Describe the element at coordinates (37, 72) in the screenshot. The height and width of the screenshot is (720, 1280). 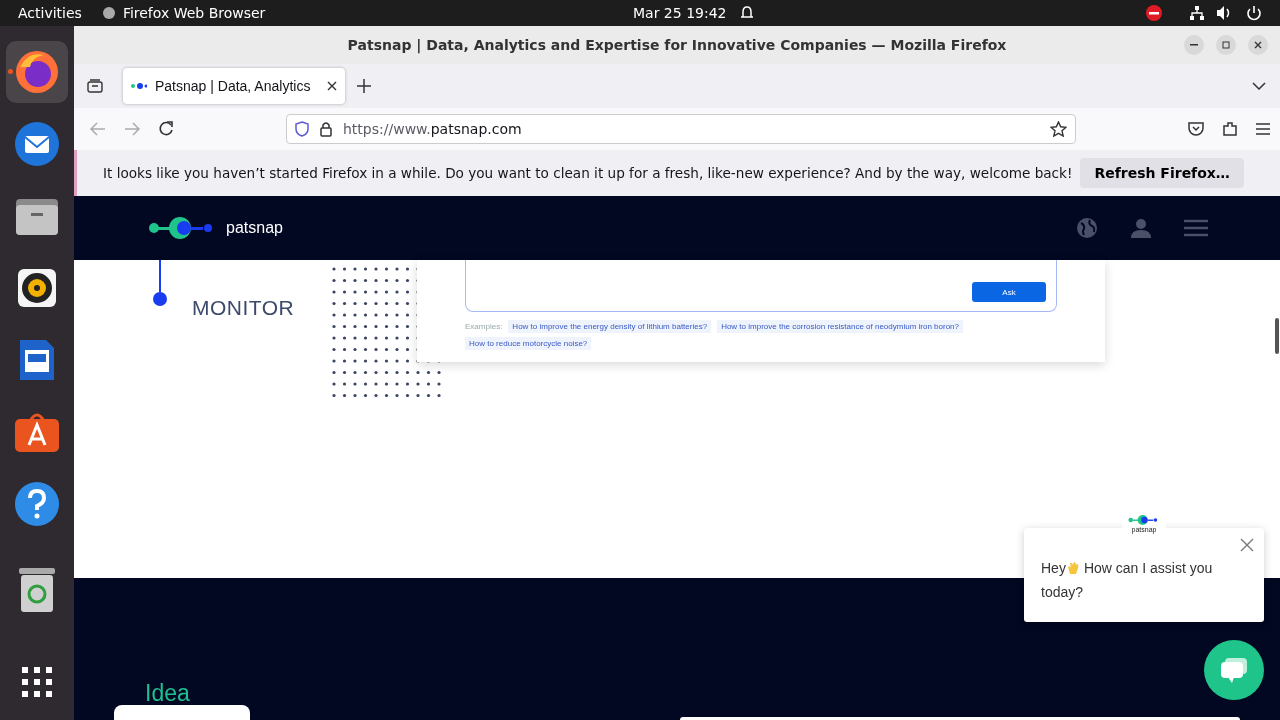
I see `dock-item` at that location.